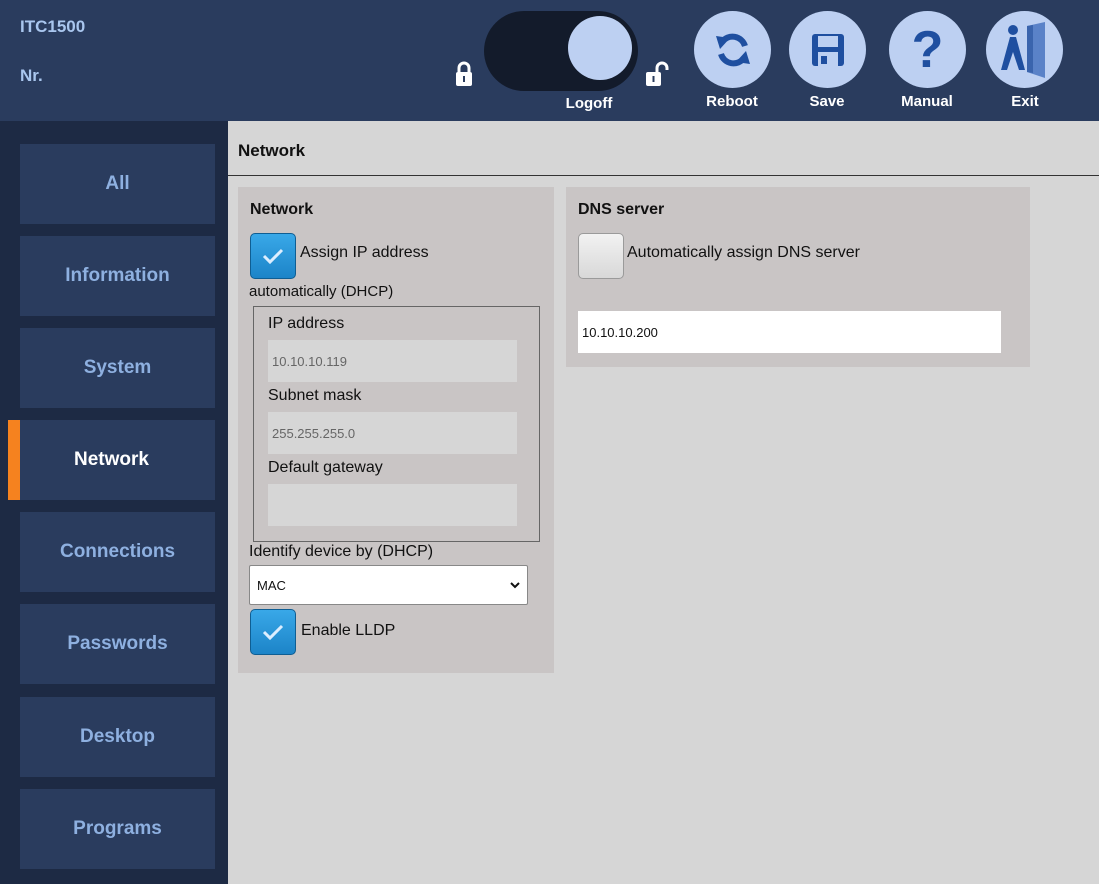 This screenshot has width=1099, height=884. What do you see at coordinates (348, 630) in the screenshot?
I see `lldp-label: Enable LLDP` at bounding box center [348, 630].